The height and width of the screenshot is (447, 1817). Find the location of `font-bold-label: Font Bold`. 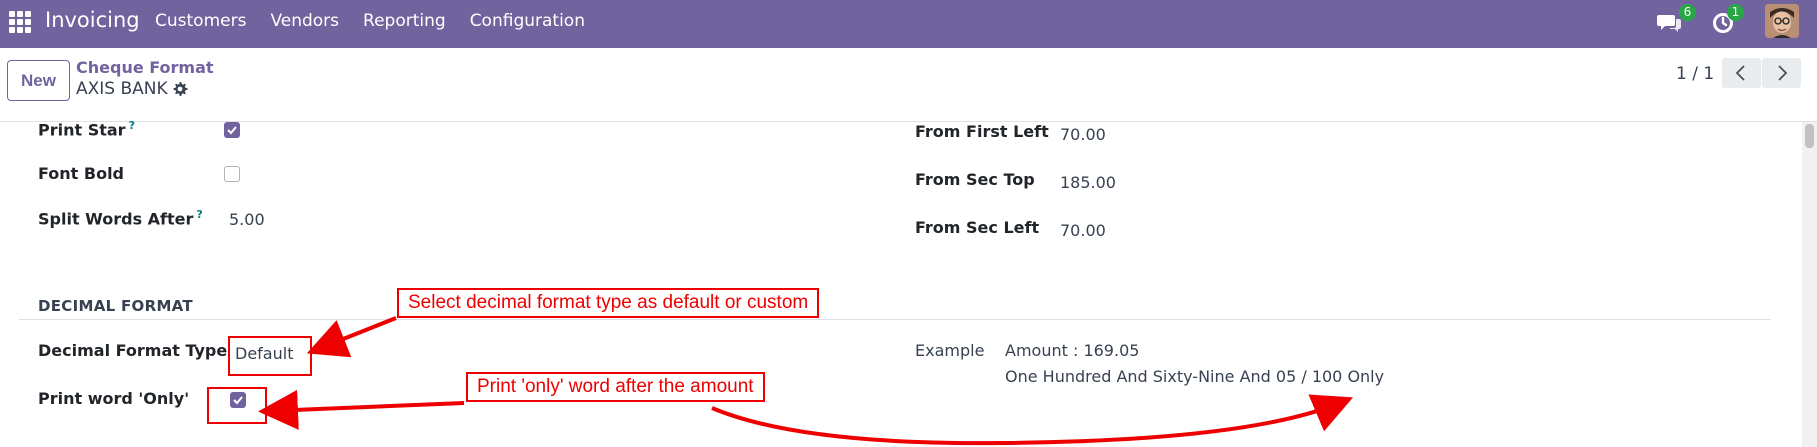

font-bold-label: Font Bold is located at coordinates (81, 173).